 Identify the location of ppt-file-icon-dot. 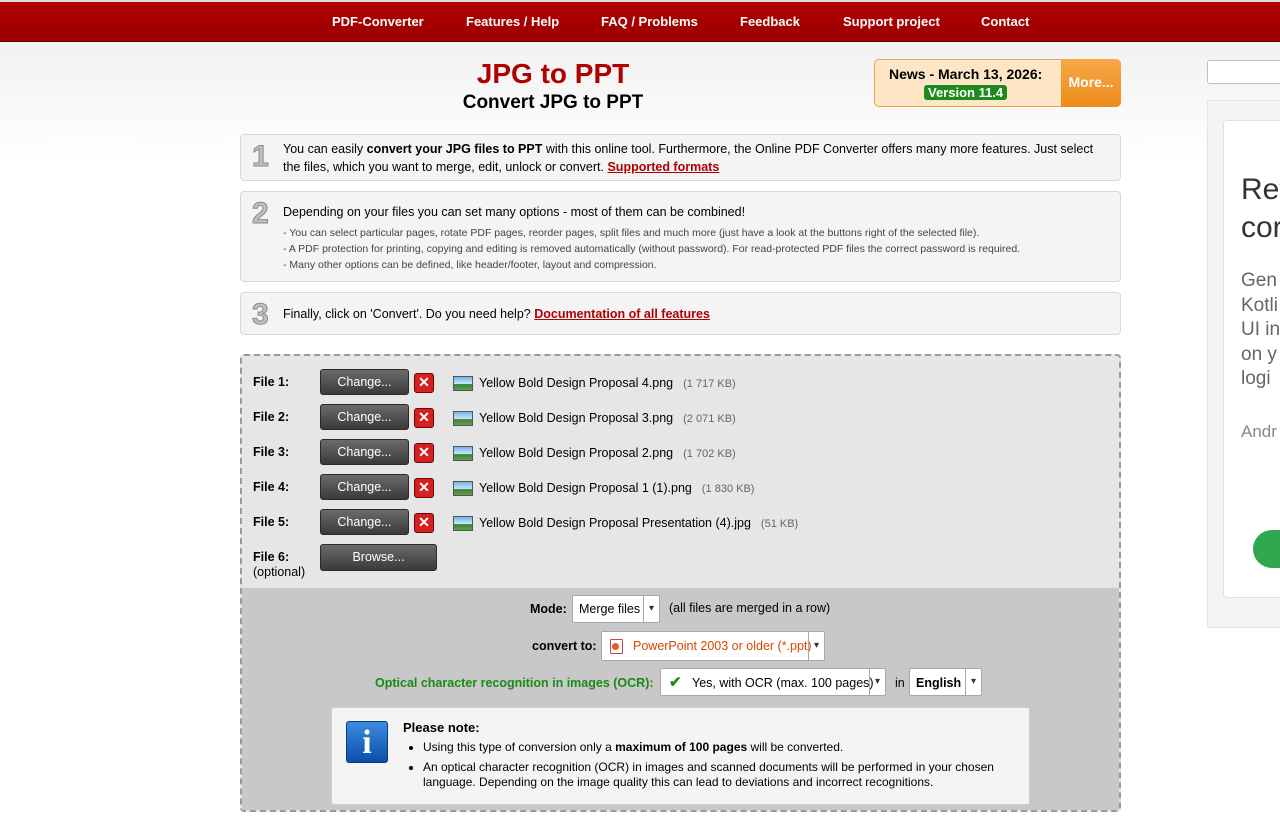
(615, 646).